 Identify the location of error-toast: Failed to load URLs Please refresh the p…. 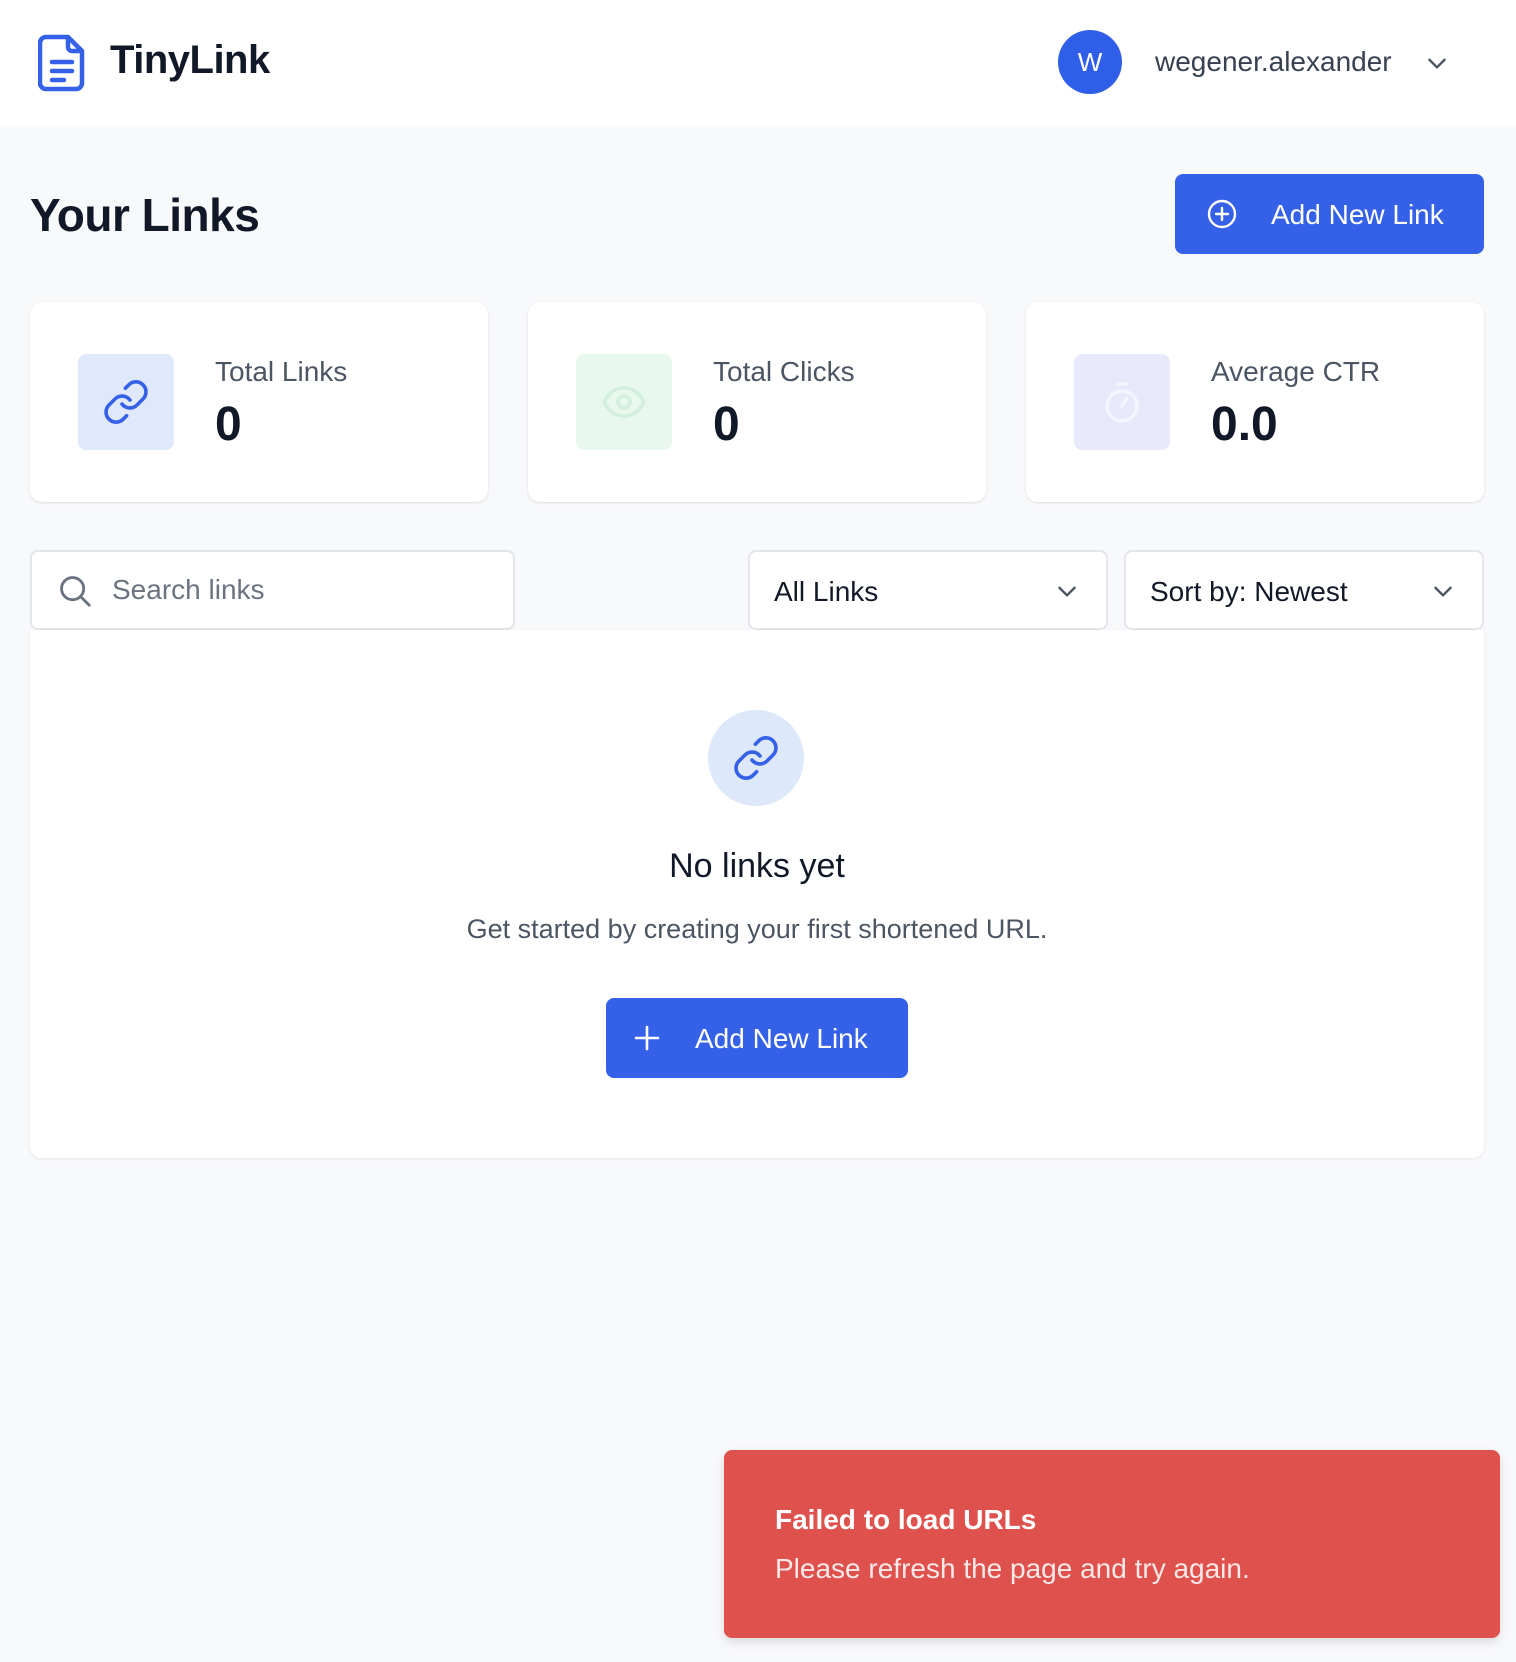
(1112, 1544).